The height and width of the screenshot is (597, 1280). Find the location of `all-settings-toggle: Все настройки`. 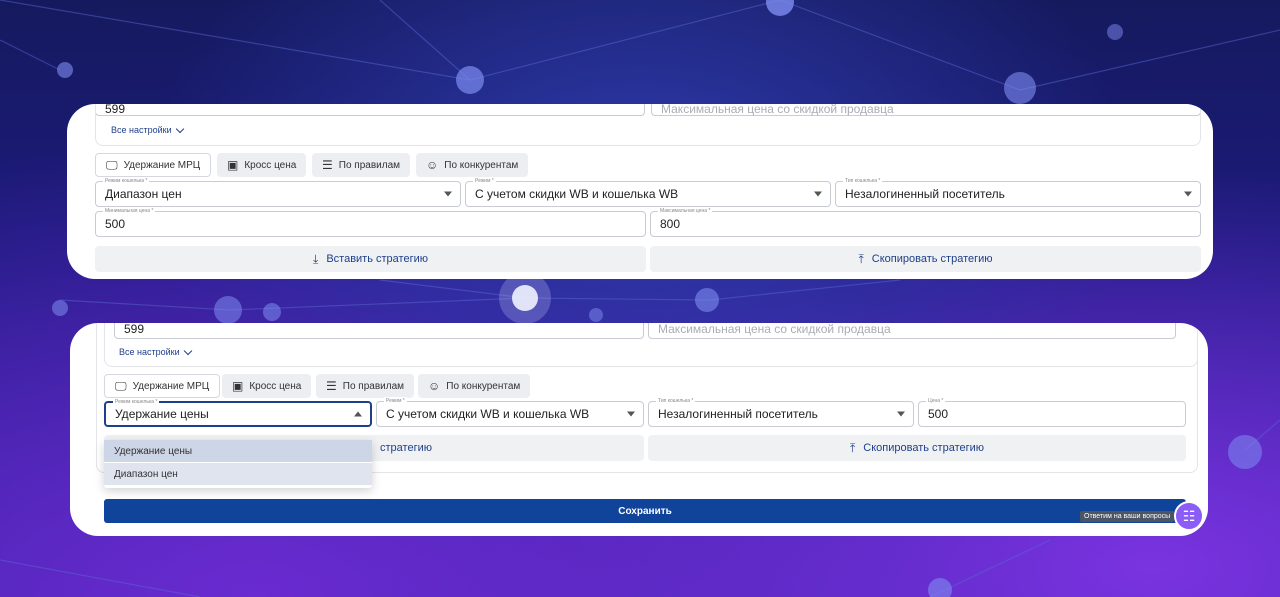

all-settings-toggle: Все настройки is located at coordinates (147, 129).